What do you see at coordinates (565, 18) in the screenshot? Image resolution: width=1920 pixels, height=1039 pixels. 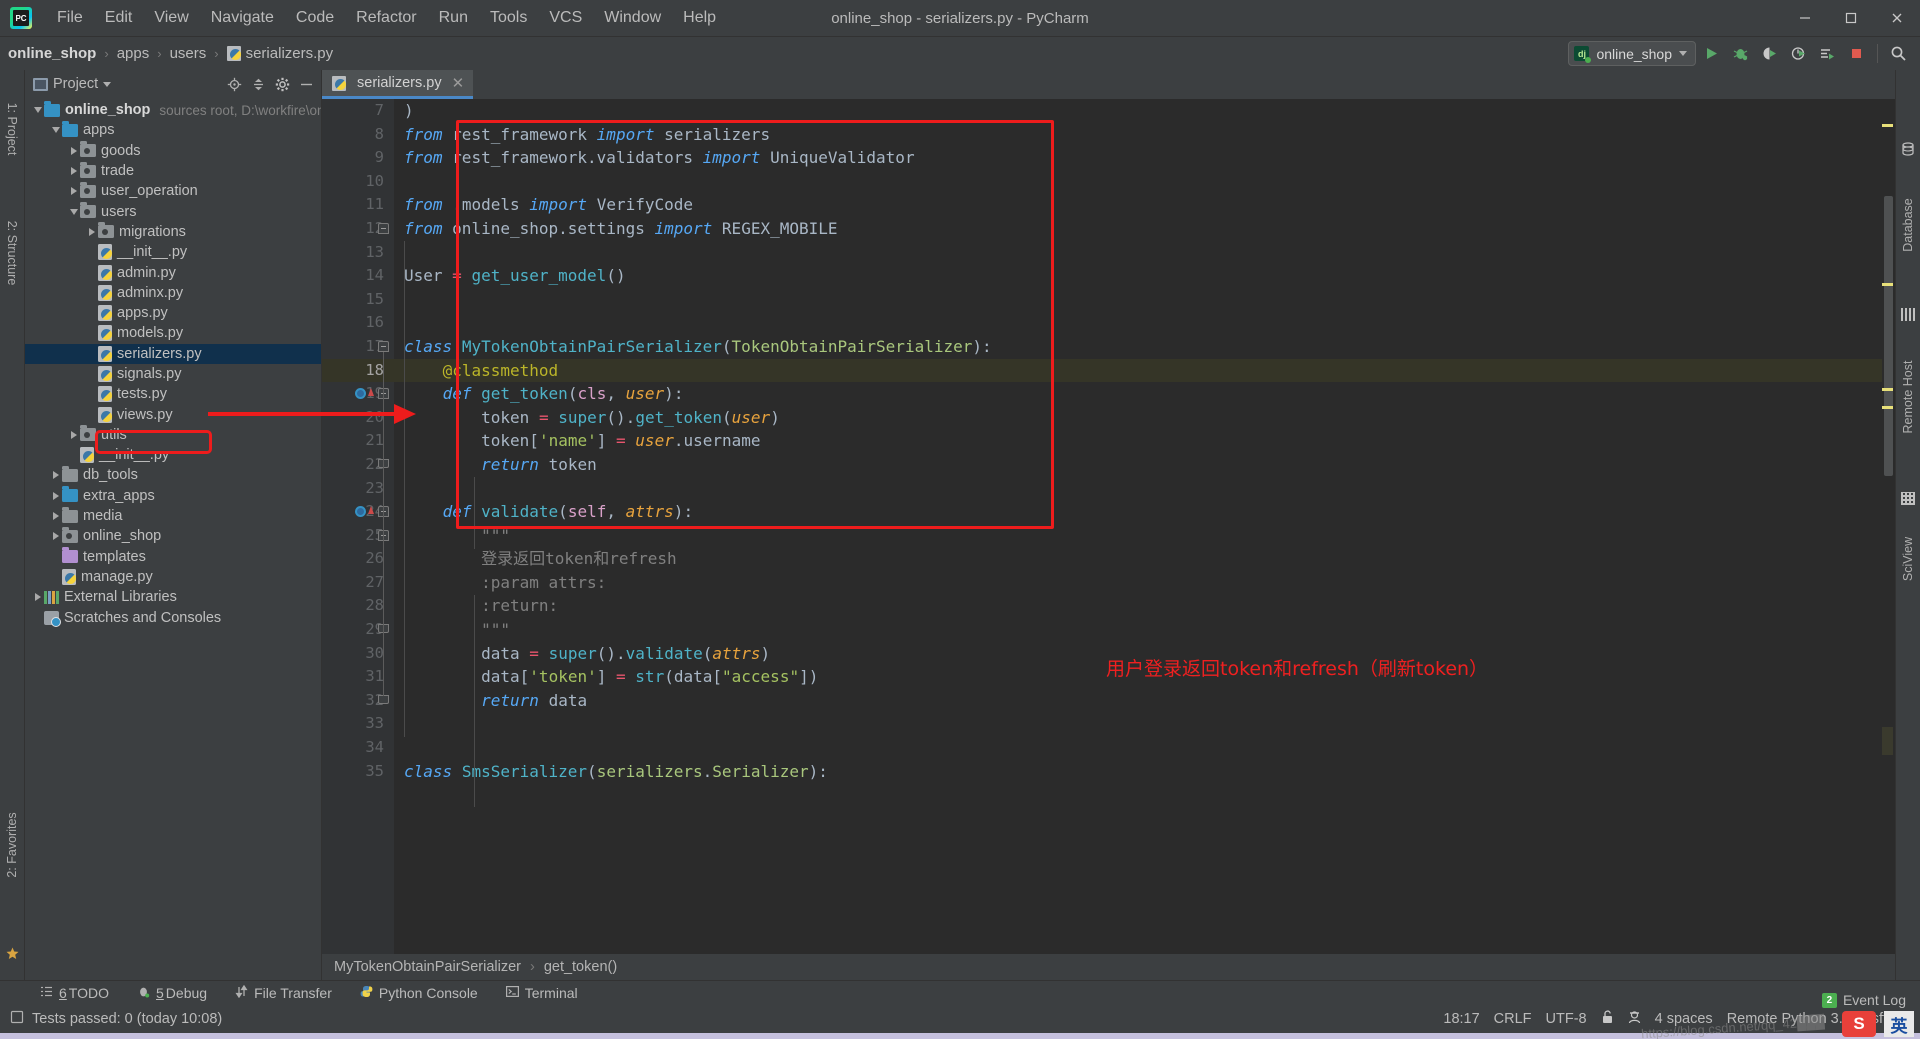 I see `menu-vcs: VCS` at bounding box center [565, 18].